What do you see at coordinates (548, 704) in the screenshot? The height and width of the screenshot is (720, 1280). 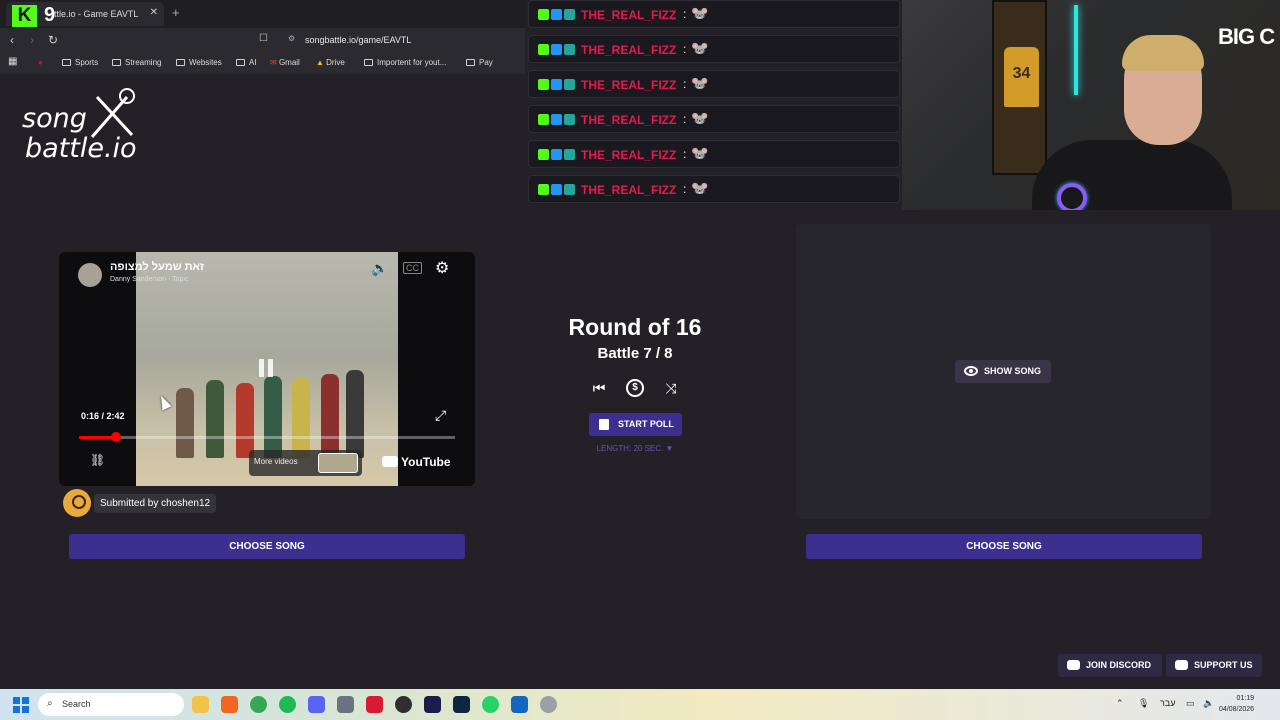 I see `gear-app-icon` at bounding box center [548, 704].